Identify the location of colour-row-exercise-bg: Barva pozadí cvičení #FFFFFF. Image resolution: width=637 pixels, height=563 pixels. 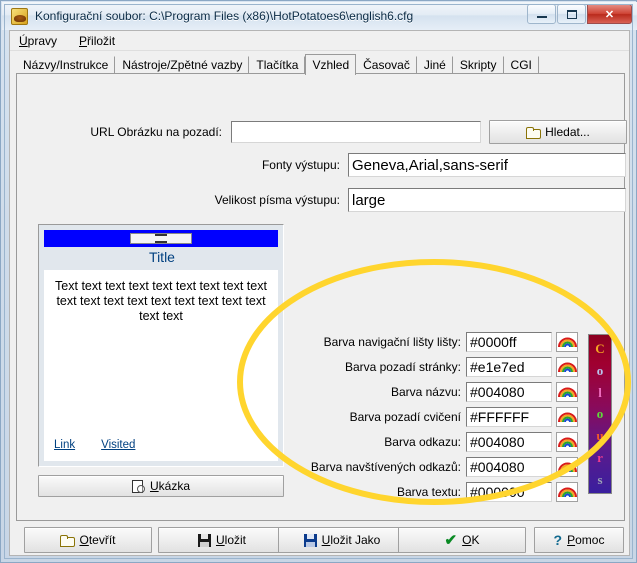
(444, 417).